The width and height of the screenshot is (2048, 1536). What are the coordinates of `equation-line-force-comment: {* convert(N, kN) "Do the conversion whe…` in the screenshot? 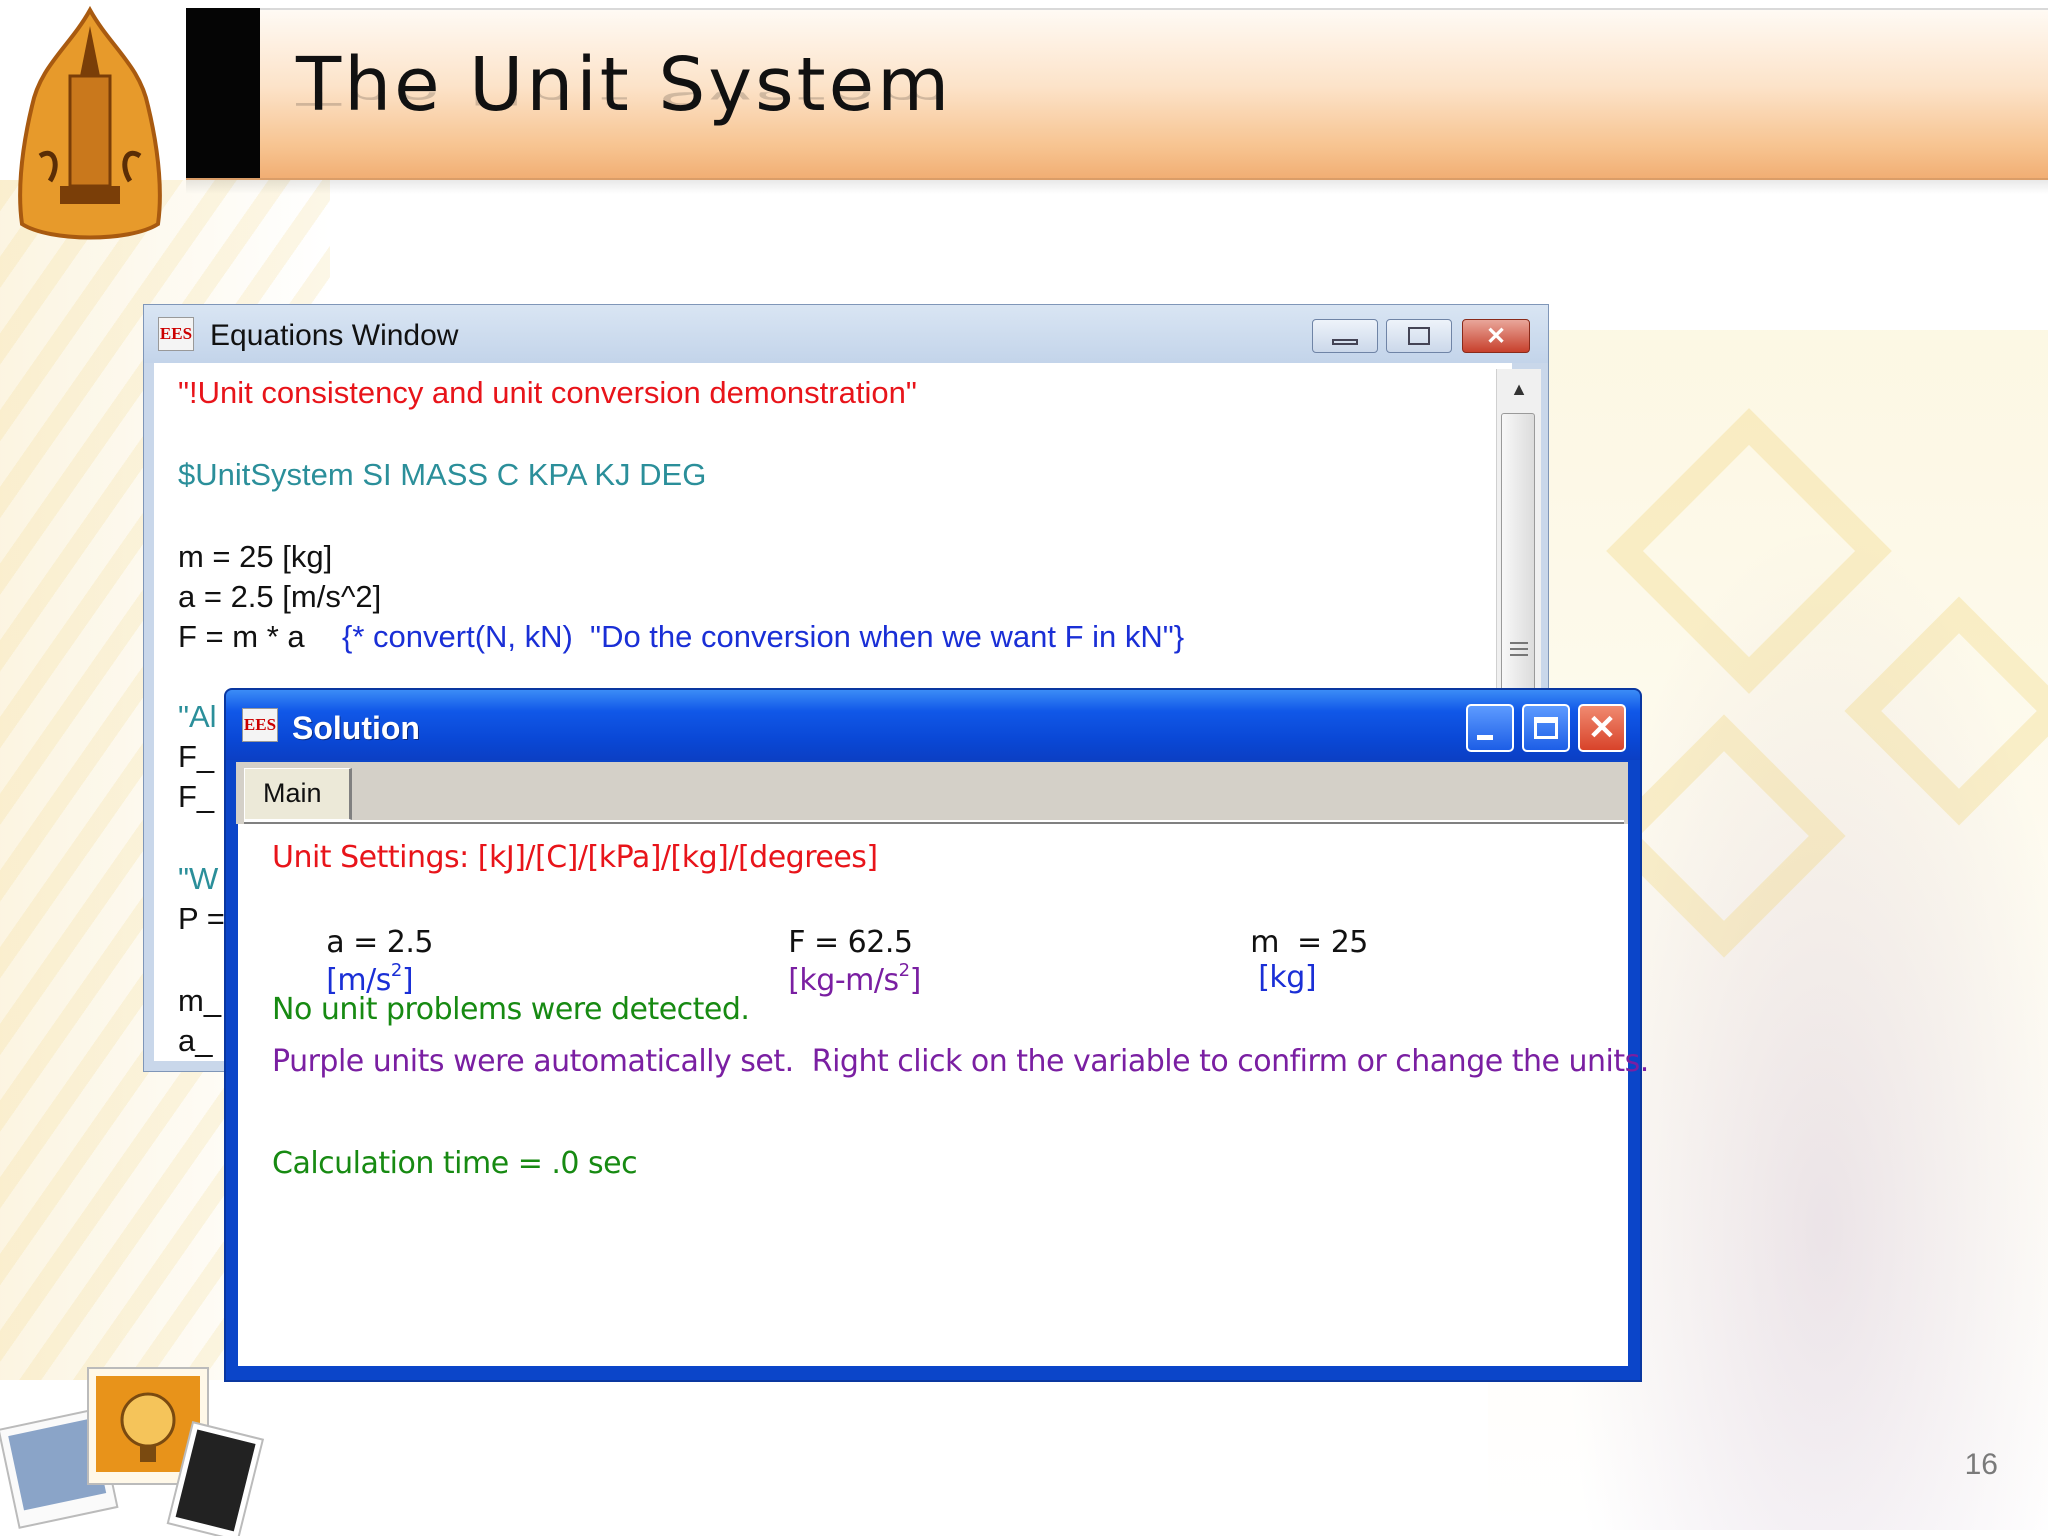 It's located at (763, 636).